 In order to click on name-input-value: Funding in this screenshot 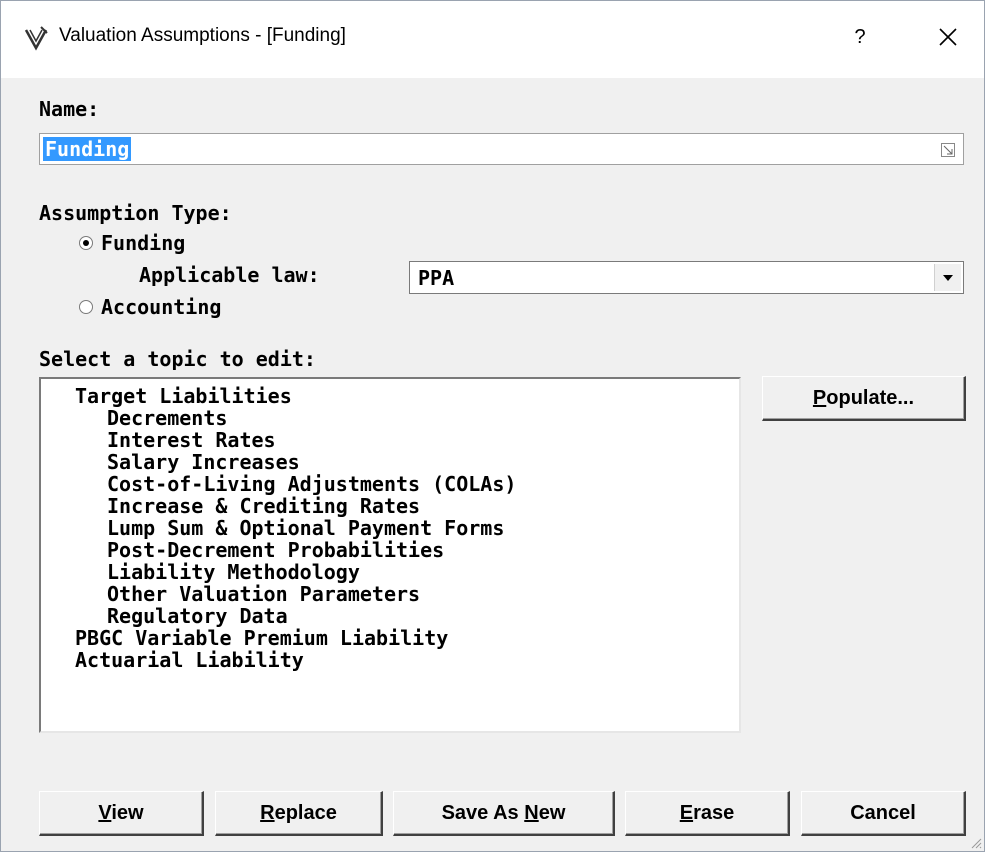, I will do `click(87, 149)`.